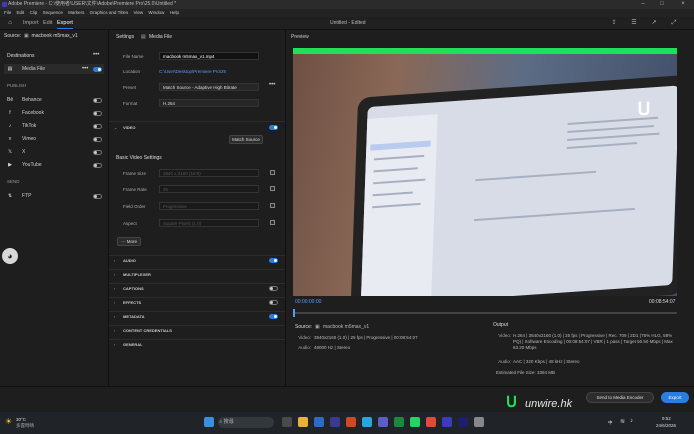 This screenshot has height=434, width=694. Describe the element at coordinates (319, 422) in the screenshot. I see `edge-icon` at that location.